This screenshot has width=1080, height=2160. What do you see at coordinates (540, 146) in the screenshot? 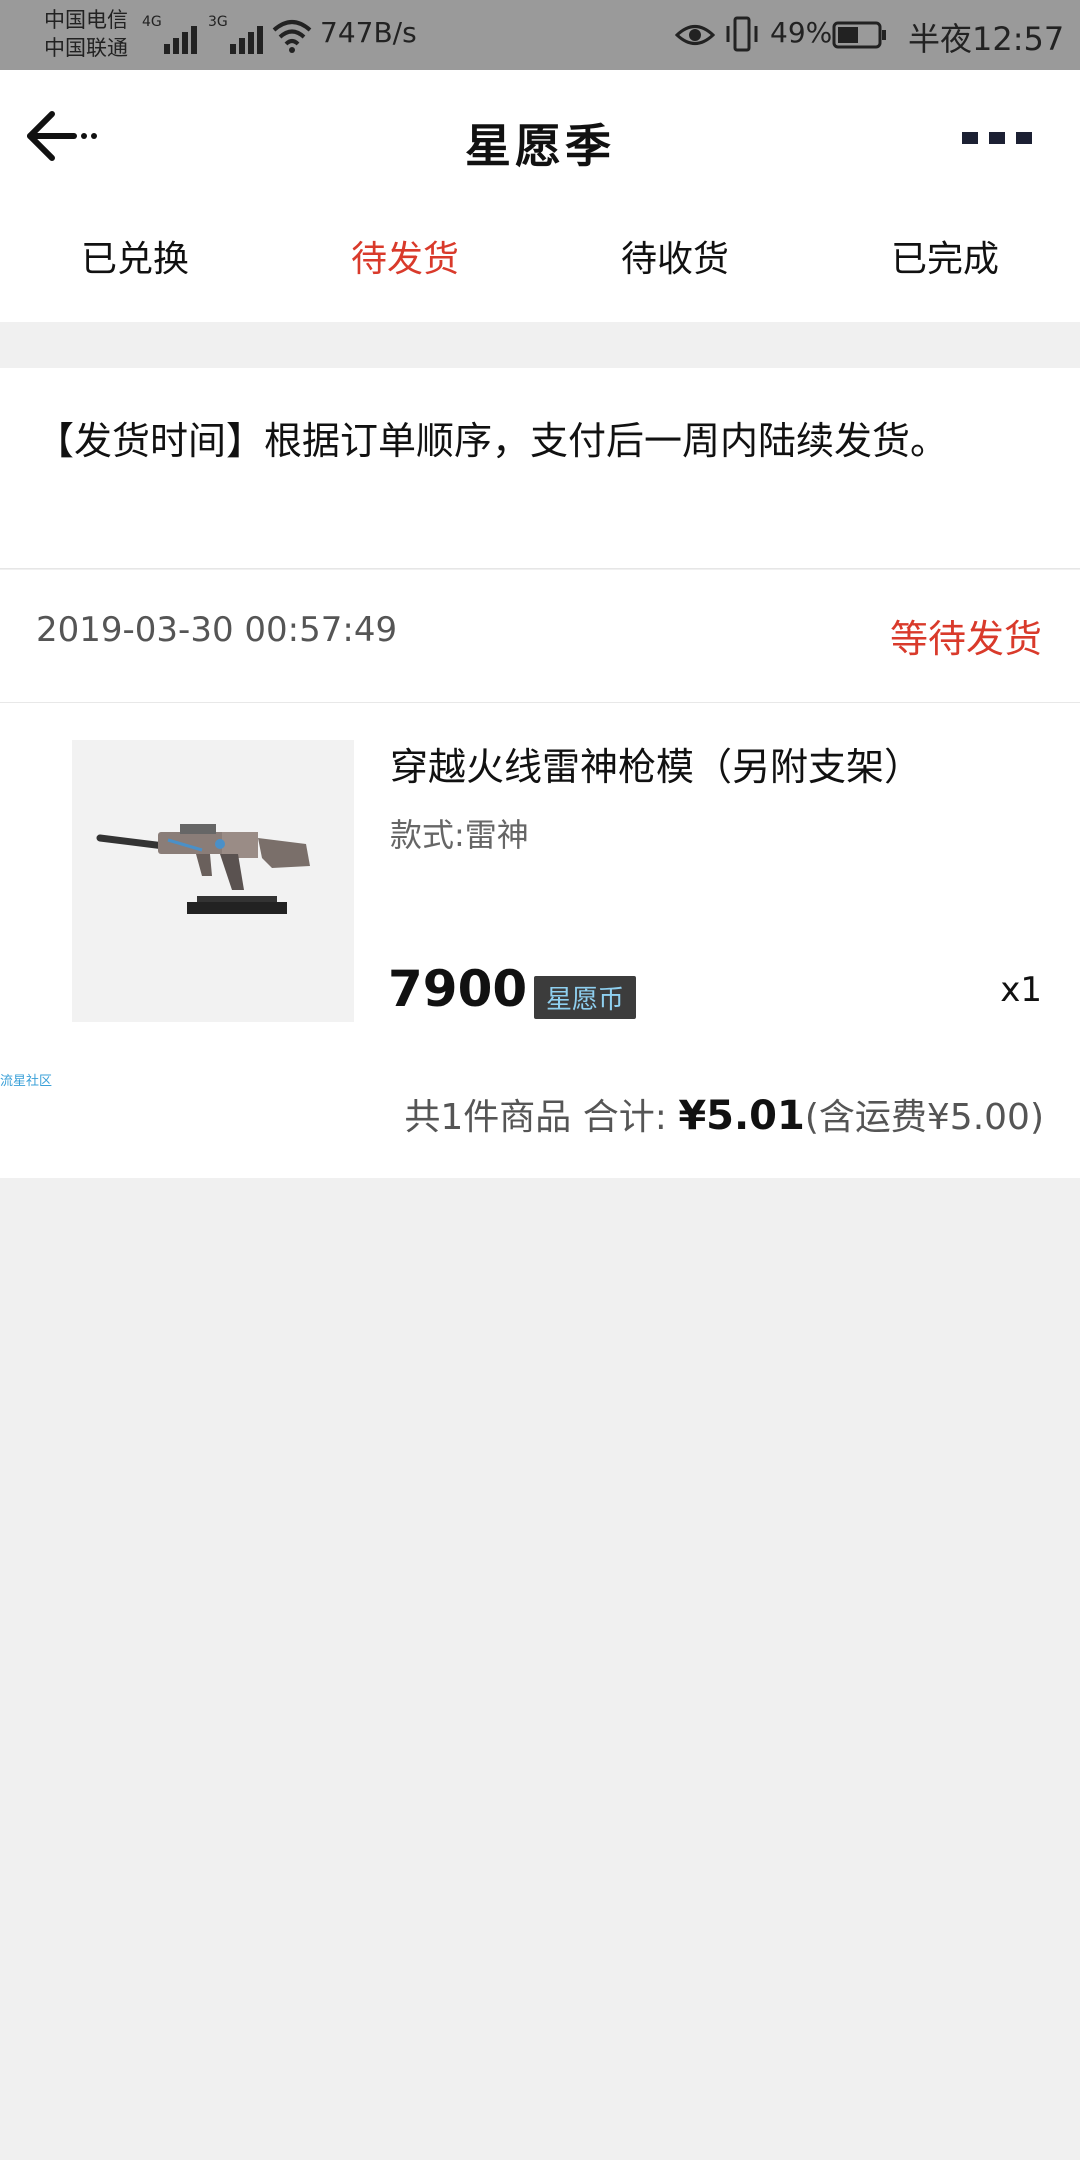
I see `page-title: 星愿季` at bounding box center [540, 146].